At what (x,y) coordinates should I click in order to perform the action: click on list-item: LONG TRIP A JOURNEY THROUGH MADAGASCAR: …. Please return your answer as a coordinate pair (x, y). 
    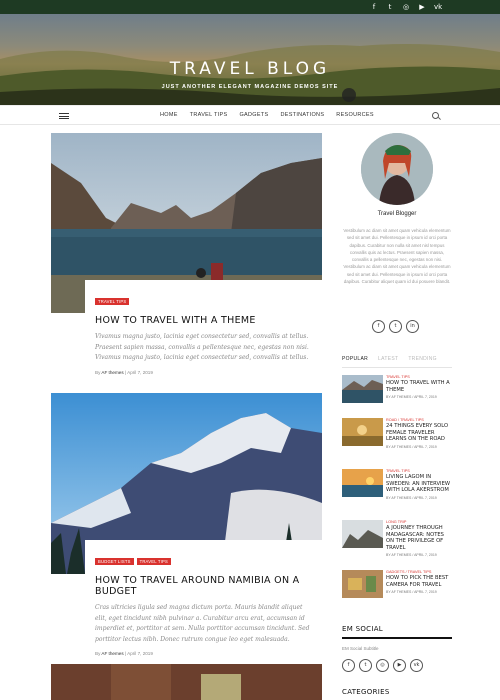
    Looking at the image, I should click on (397, 539).